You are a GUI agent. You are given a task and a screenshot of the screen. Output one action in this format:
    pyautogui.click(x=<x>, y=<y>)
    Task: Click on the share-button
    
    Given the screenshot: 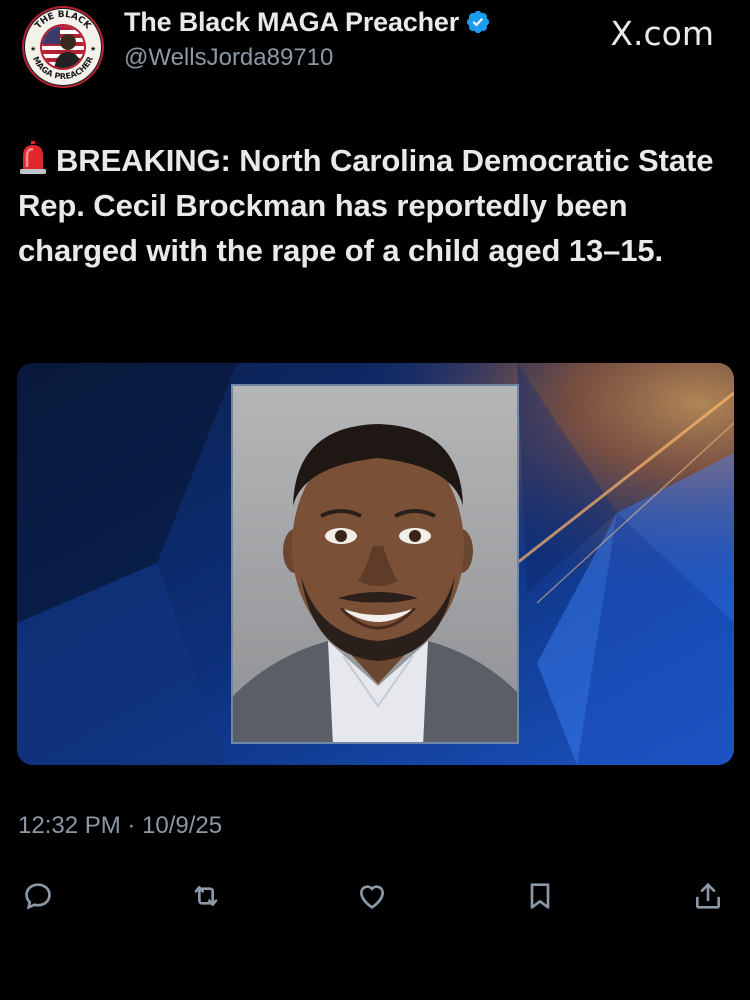 What is the action you would take?
    pyautogui.click(x=708, y=896)
    